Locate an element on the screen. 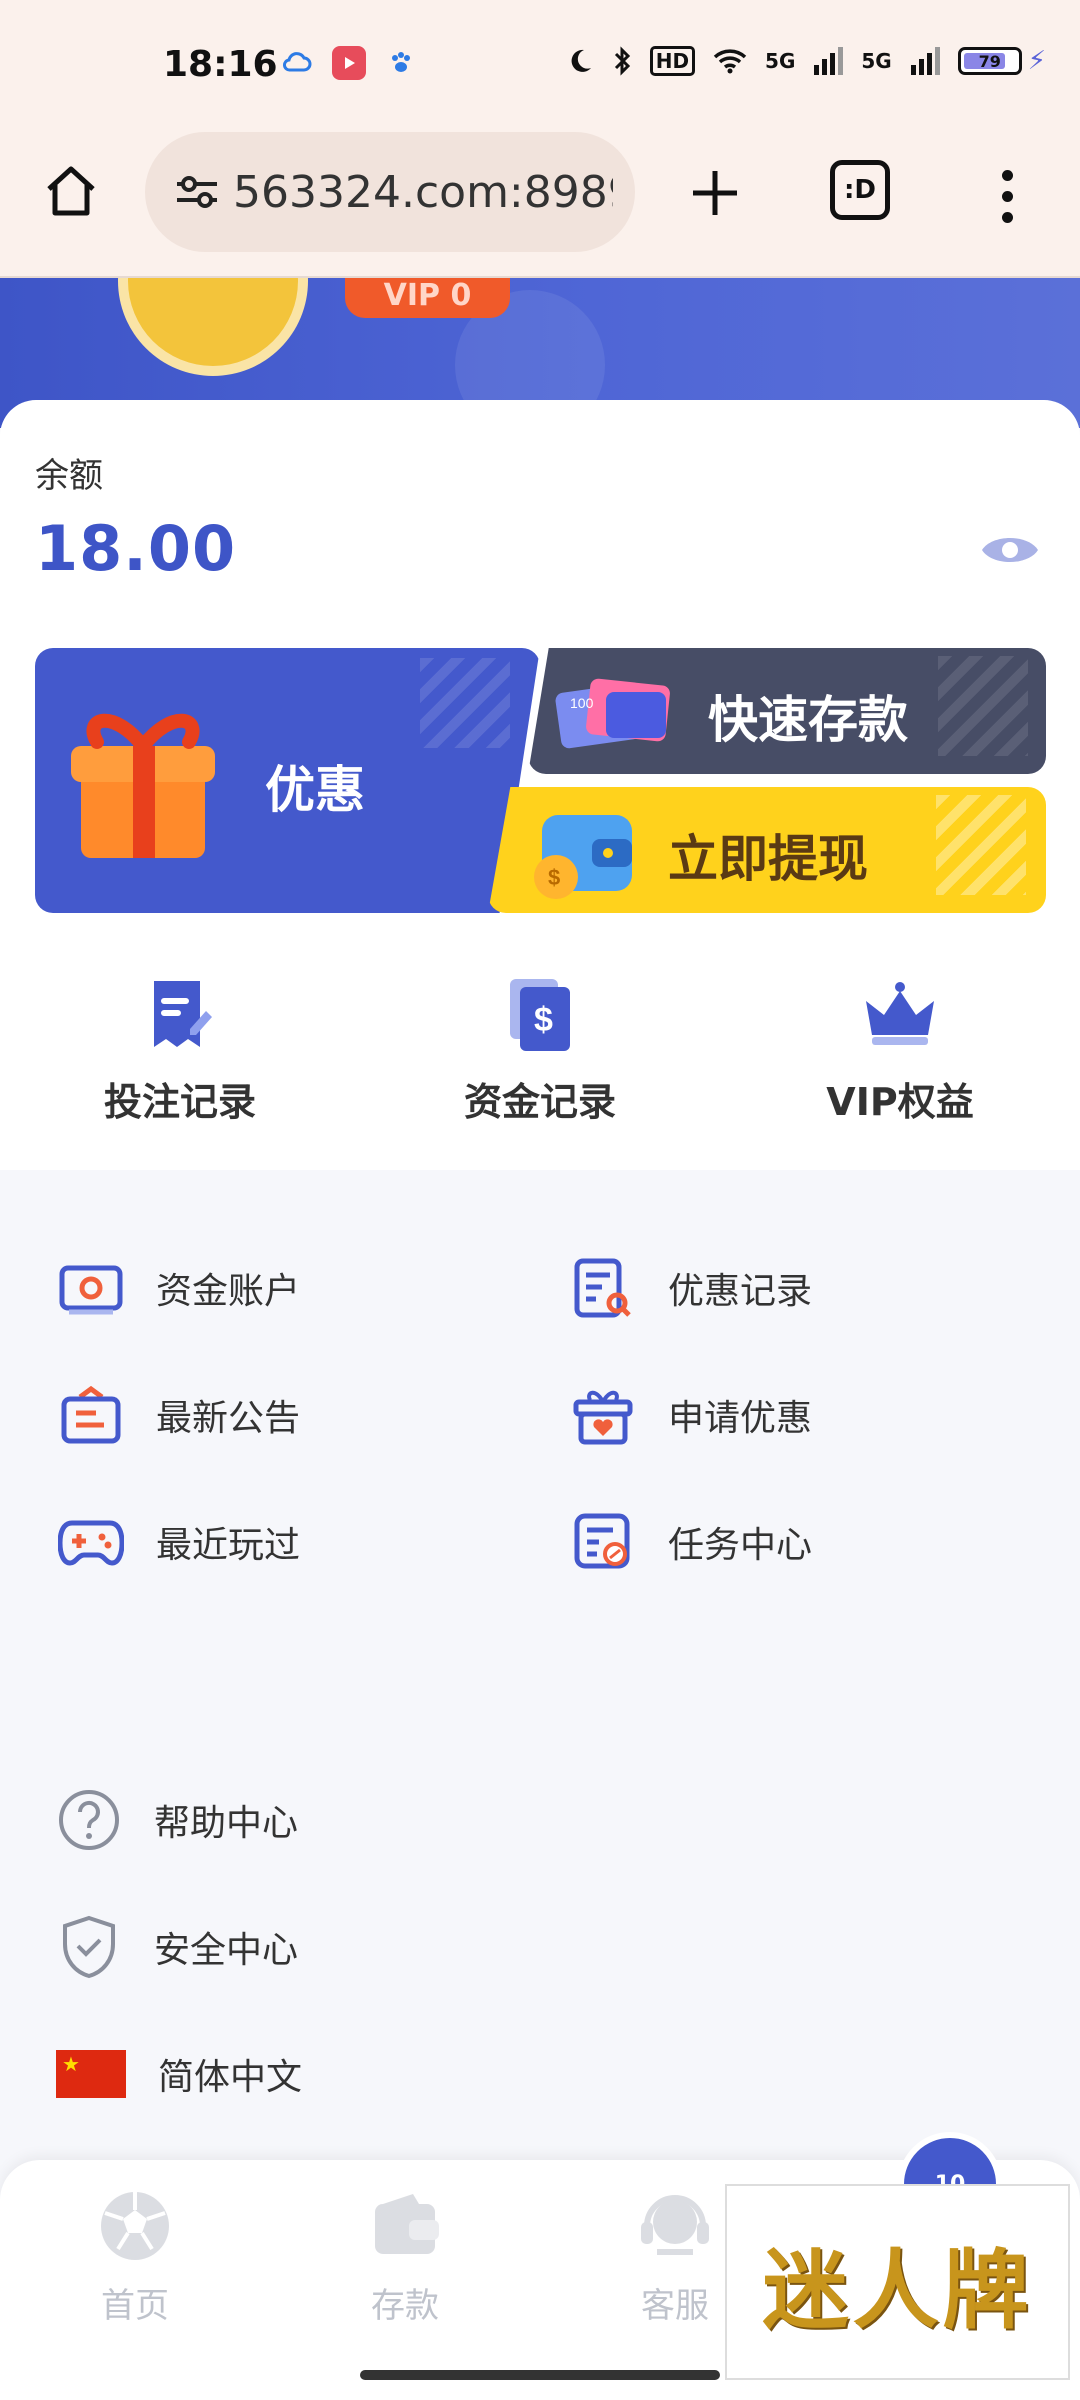  quick-link-label: VIP权益 is located at coordinates (900, 1102).